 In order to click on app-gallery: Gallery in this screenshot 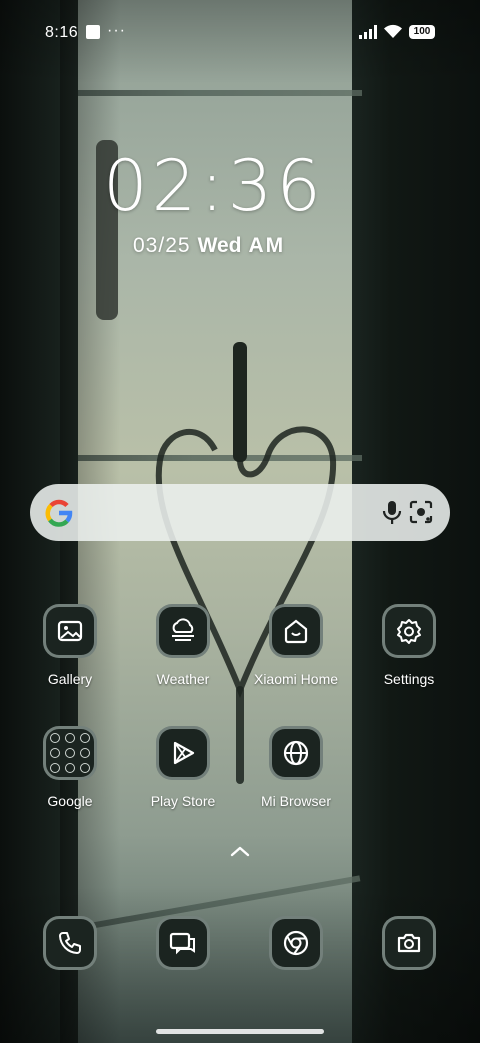, I will do `click(70, 645)`.